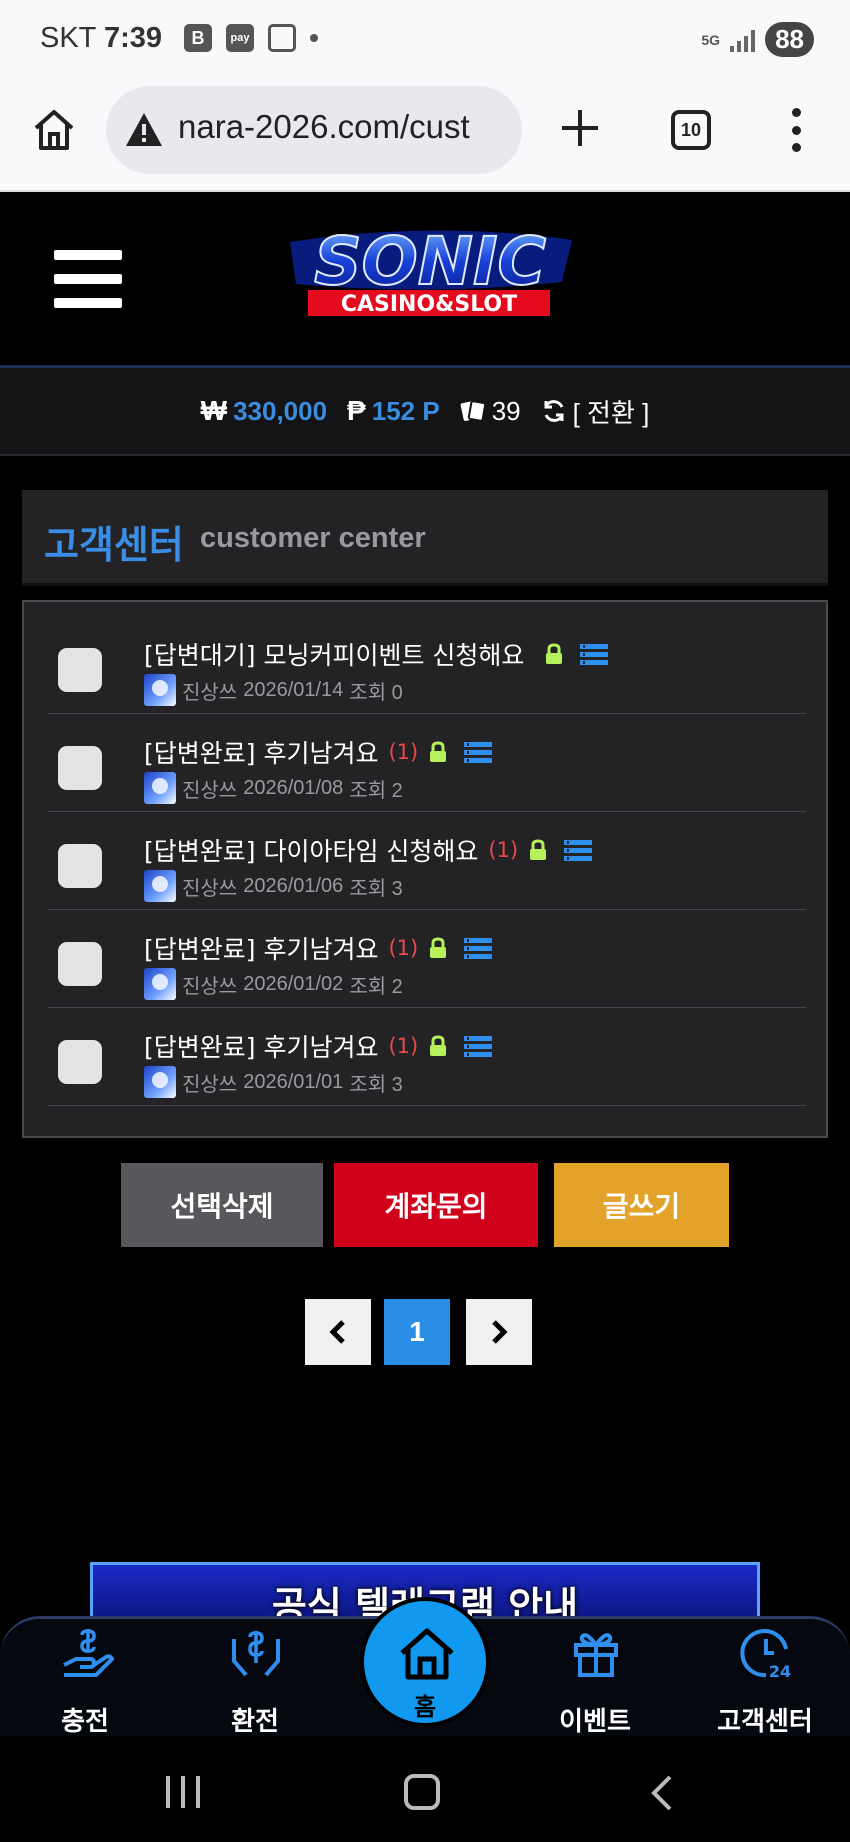 The height and width of the screenshot is (1842, 850). I want to click on account-inquiry-button: 계좌문의, so click(436, 1205).